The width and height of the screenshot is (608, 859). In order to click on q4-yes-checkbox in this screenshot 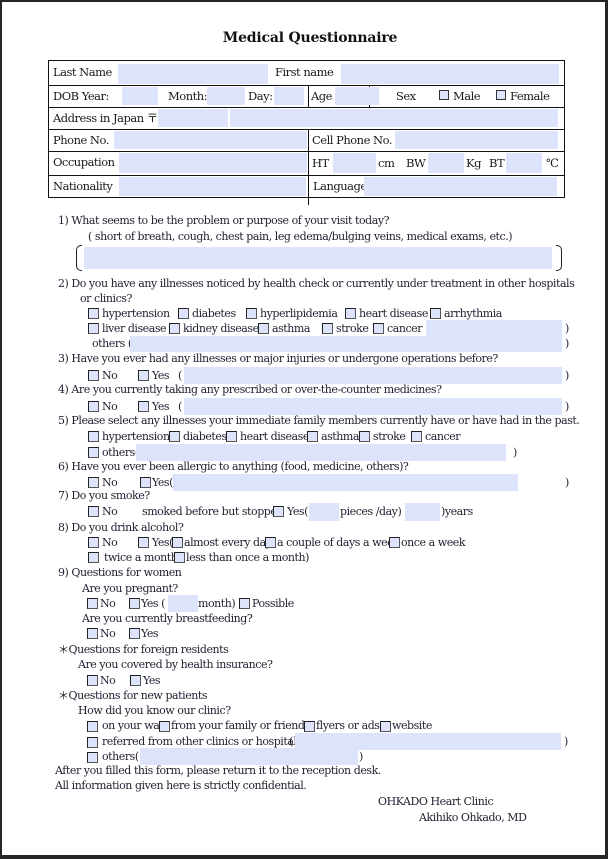, I will do `click(143, 406)`.